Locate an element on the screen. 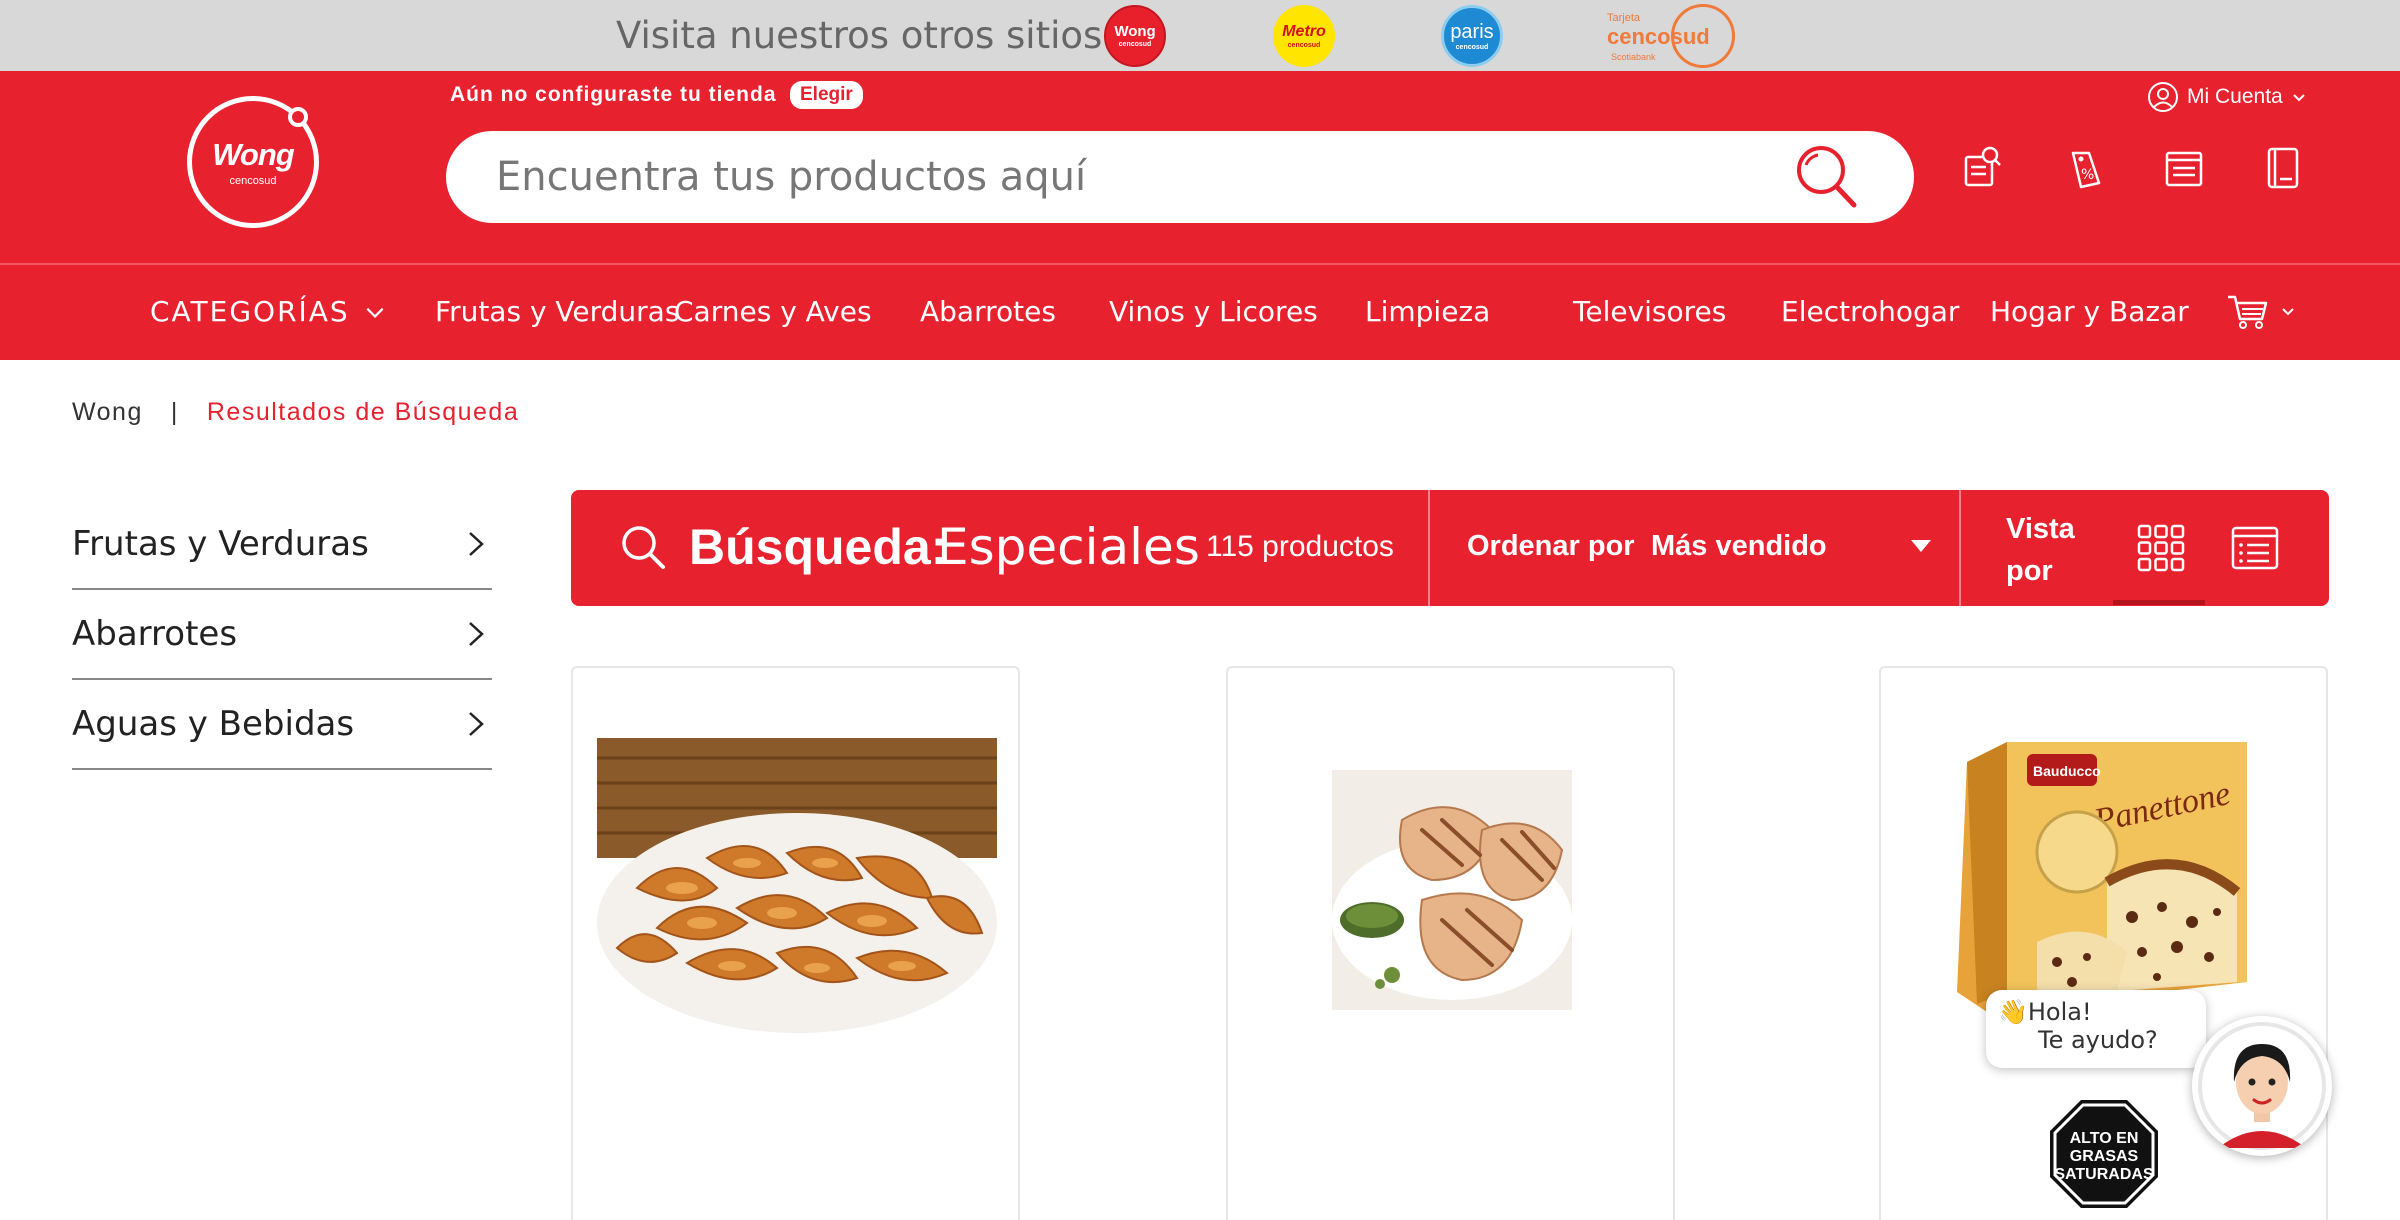  svg-text: Bauducco is located at coordinates (2067, 771).